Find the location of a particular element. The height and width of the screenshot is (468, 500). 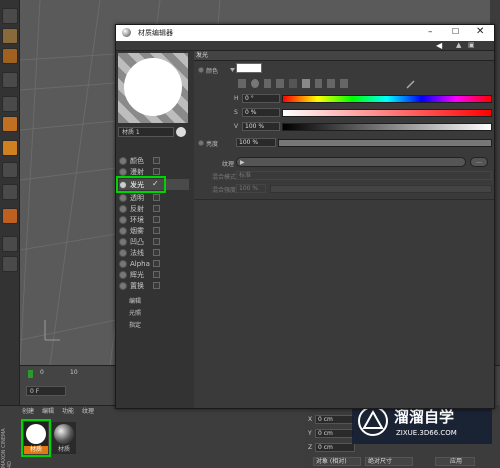

channel-normal: 法线 is located at coordinates (154, 252).